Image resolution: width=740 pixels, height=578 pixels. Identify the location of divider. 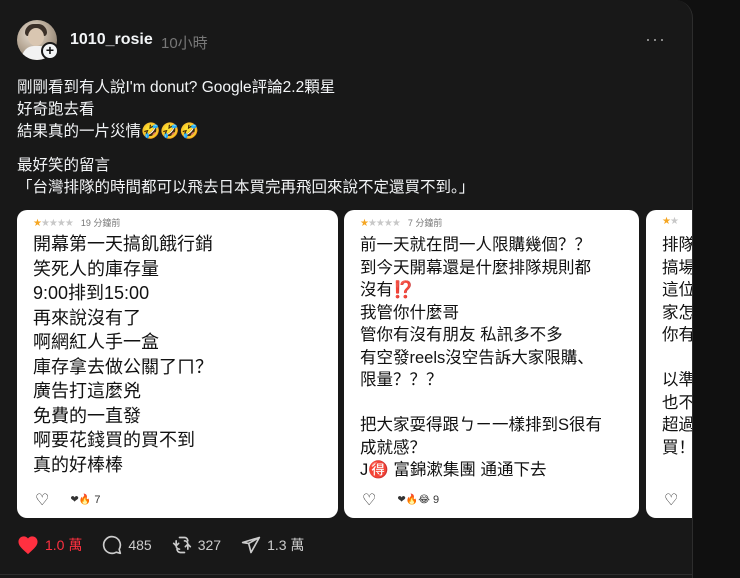
(346, 574).